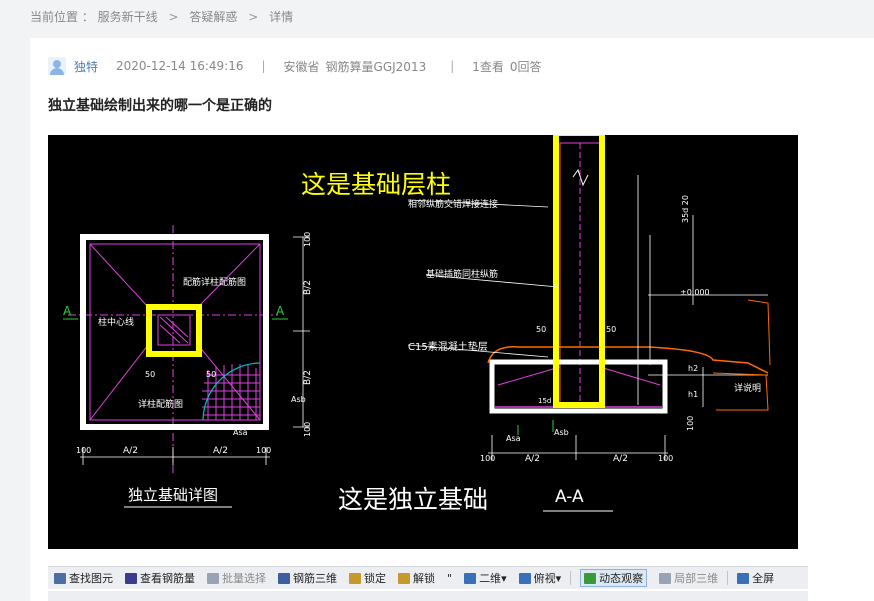 The height and width of the screenshot is (601, 874). I want to click on toolbar-button-label: 查找图元, so click(91, 578).